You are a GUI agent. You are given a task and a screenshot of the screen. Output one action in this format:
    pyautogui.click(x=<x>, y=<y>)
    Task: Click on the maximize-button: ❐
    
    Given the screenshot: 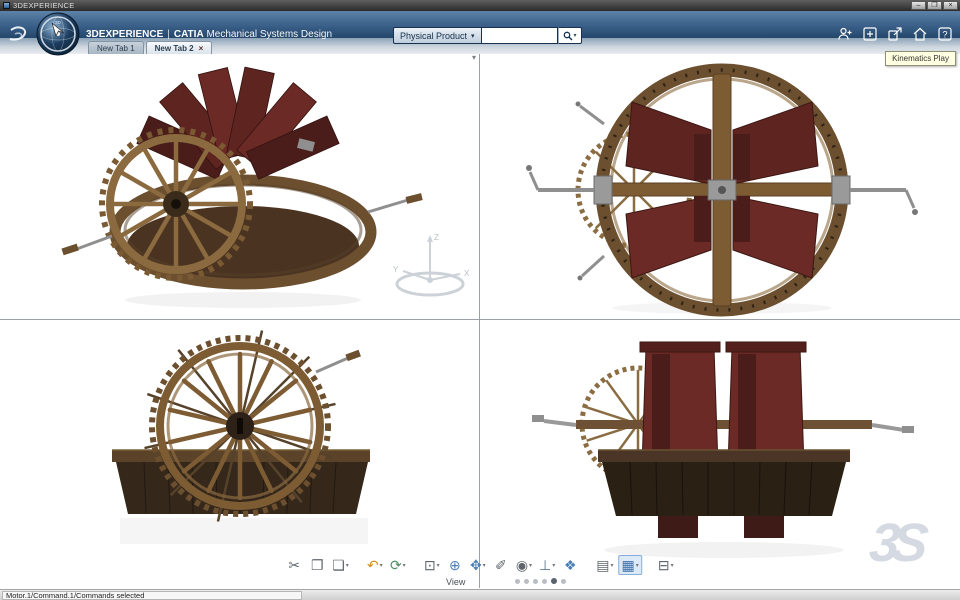 What is the action you would take?
    pyautogui.click(x=934, y=5)
    